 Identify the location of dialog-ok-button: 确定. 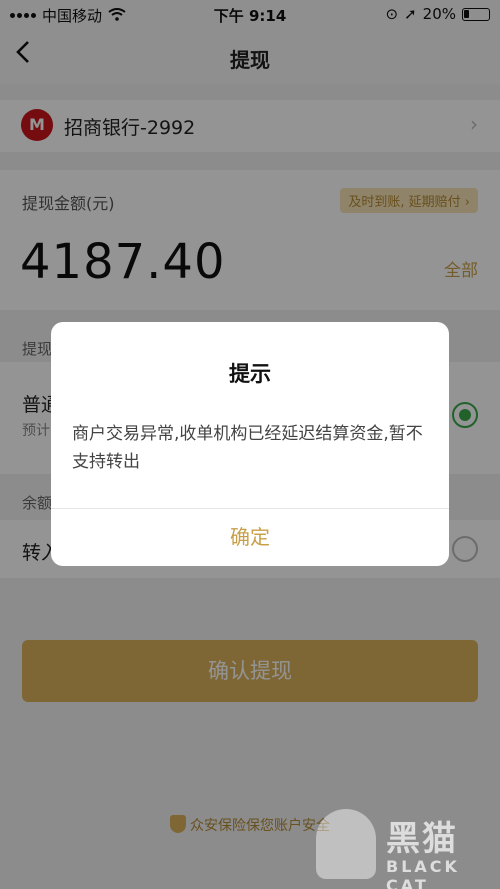
(250, 537).